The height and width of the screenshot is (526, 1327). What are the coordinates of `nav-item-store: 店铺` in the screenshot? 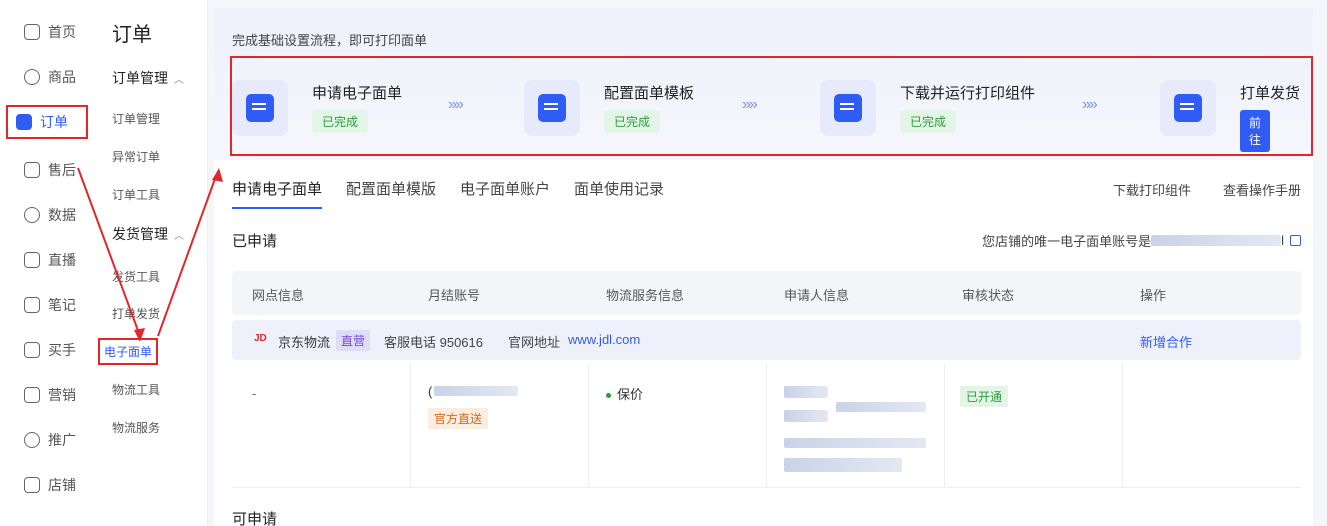 It's located at (50, 485).